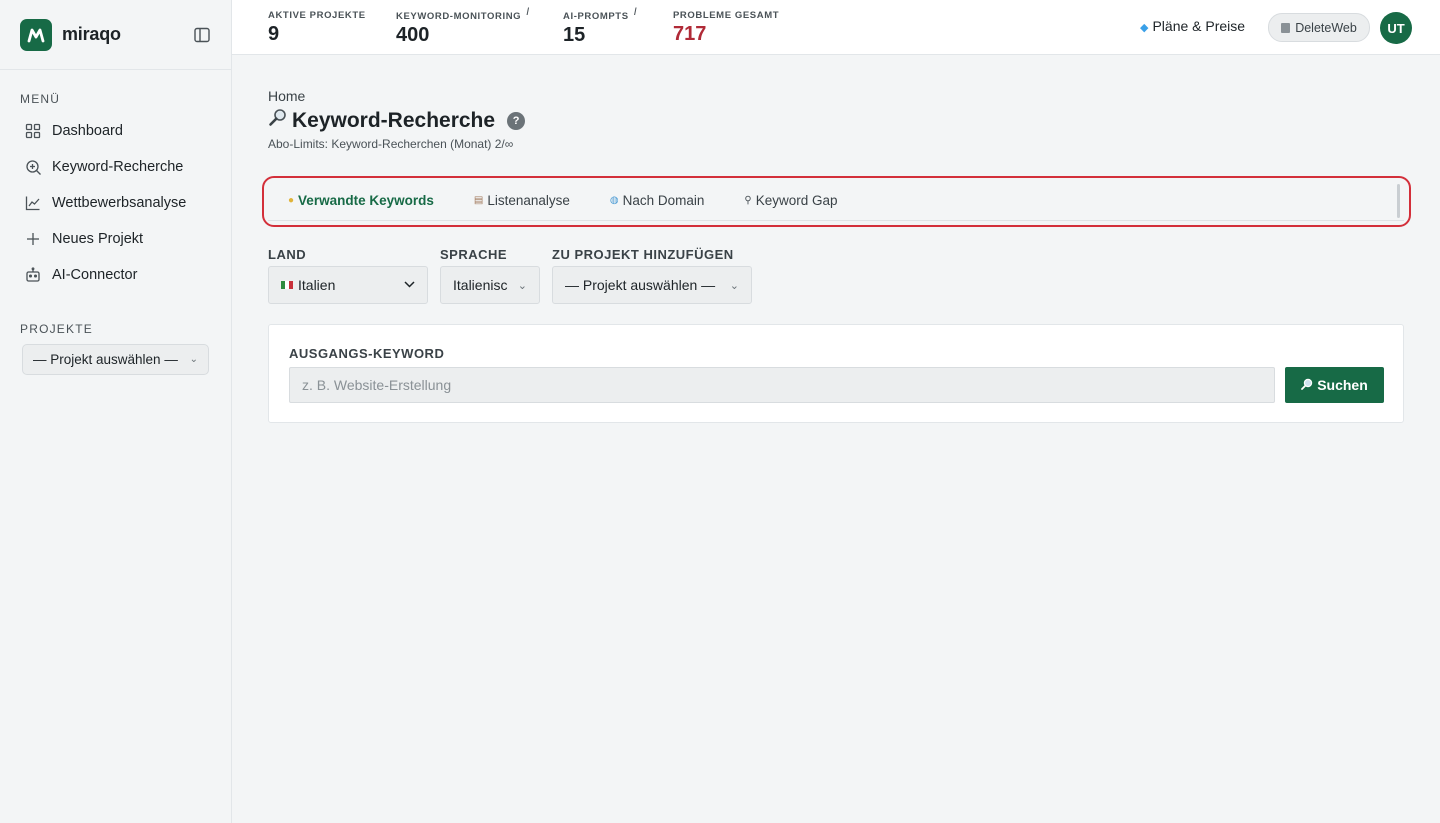 Image resolution: width=1440 pixels, height=823 pixels. What do you see at coordinates (33, 239) in the screenshot?
I see `plus-icon` at bounding box center [33, 239].